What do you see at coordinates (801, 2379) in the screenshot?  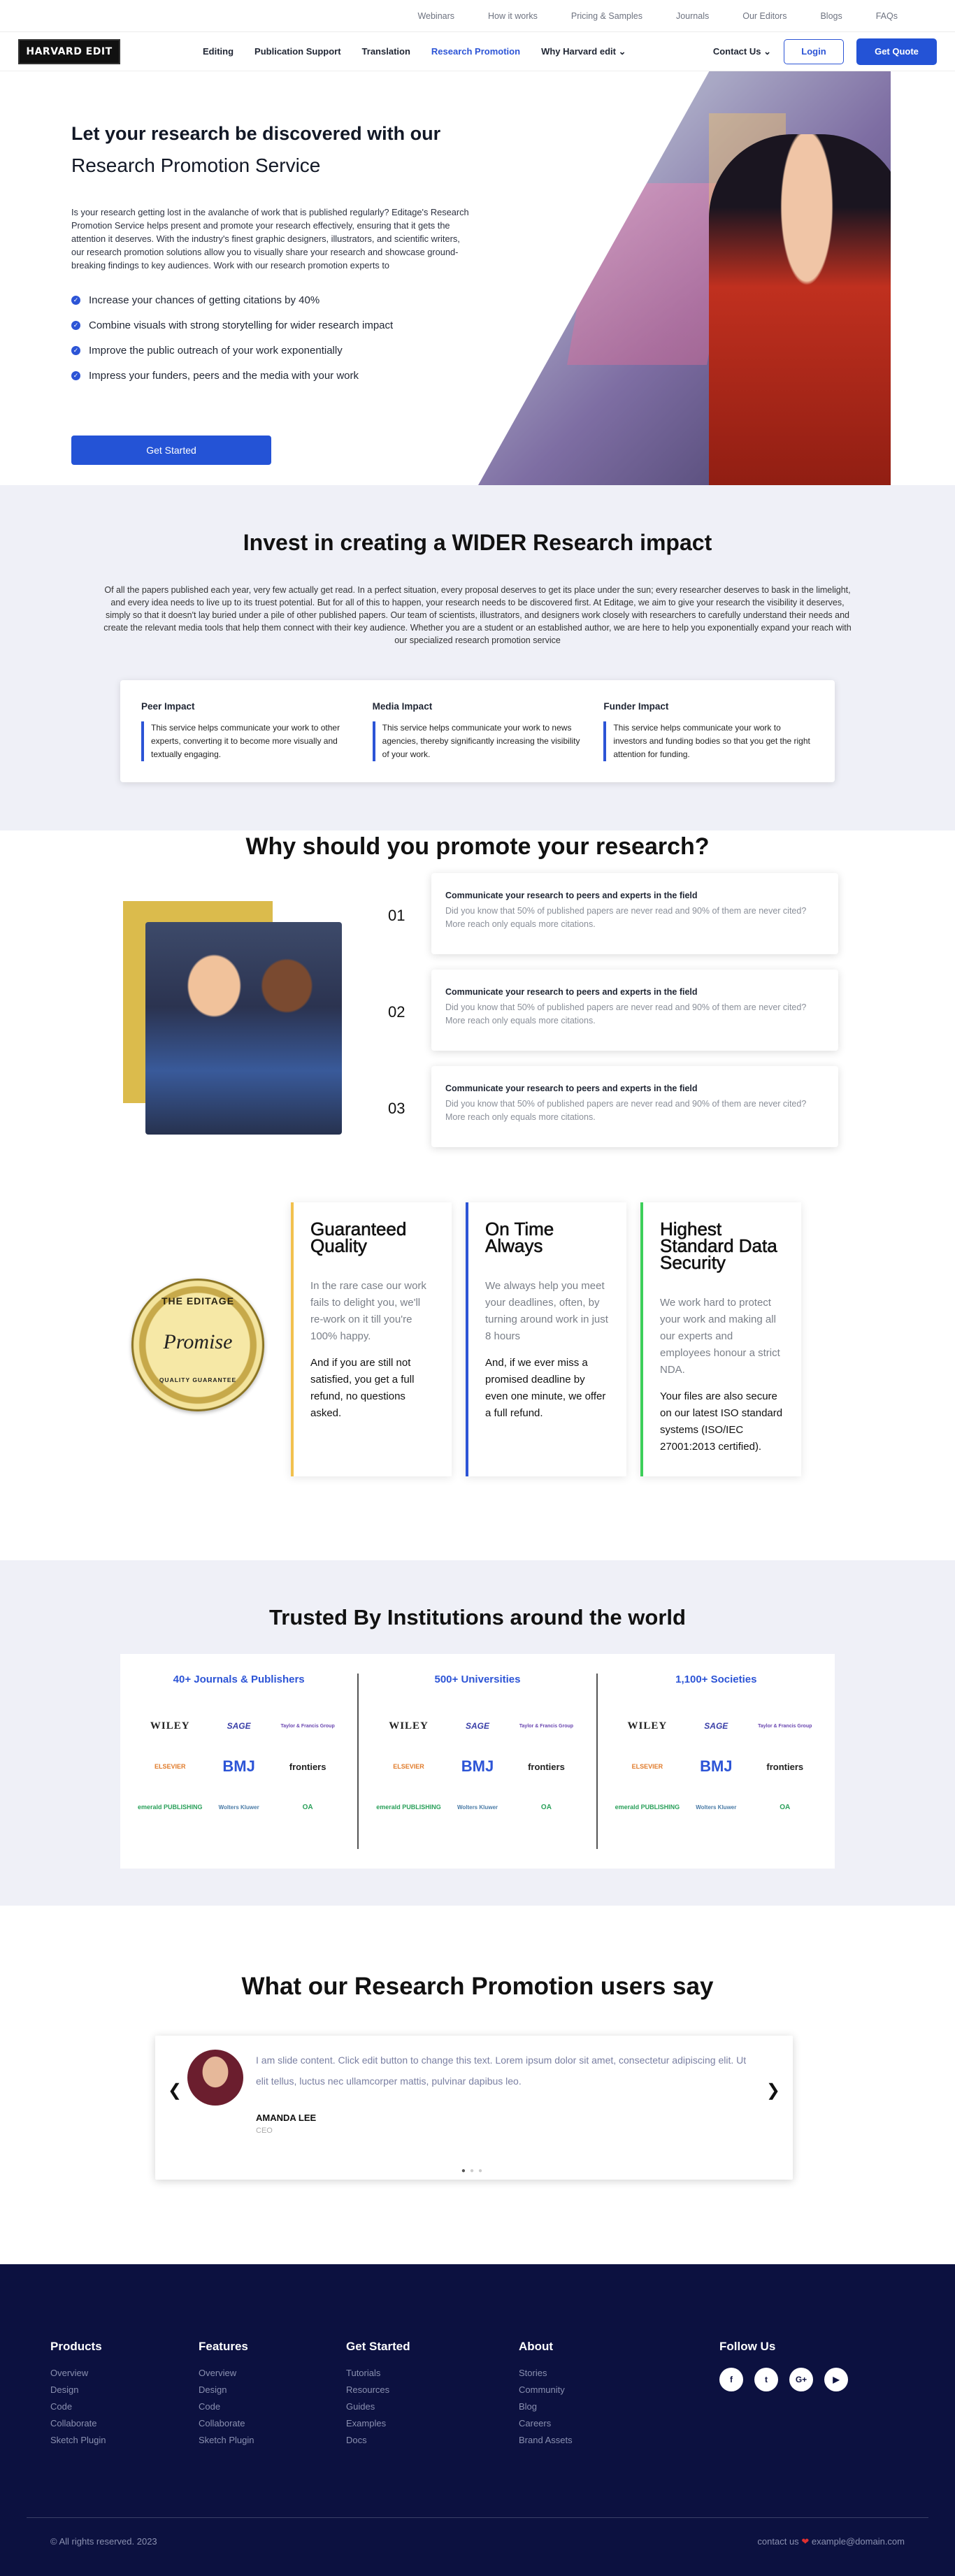 I see `google-plus-icon: G+` at bounding box center [801, 2379].